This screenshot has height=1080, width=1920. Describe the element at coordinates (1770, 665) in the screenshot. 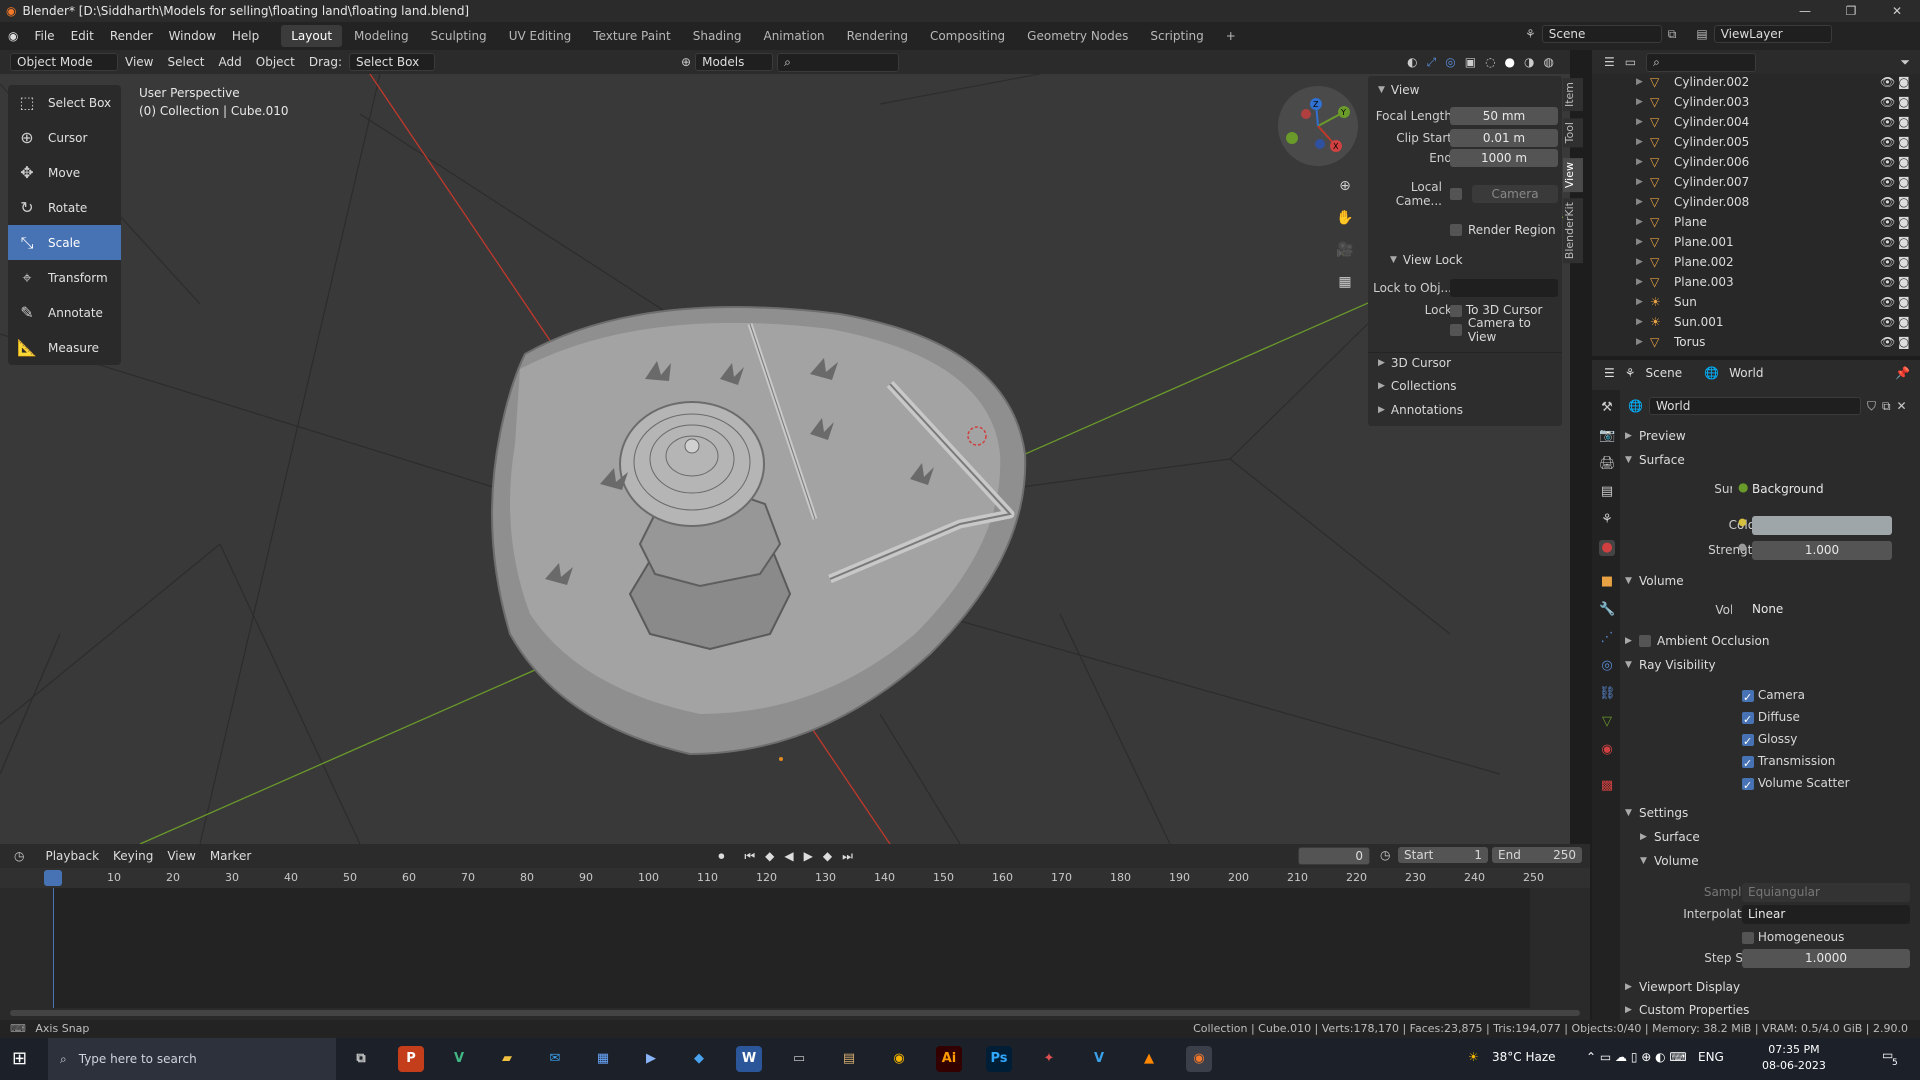

I see `ray-visibility-panel: ▼ Ray Visibility` at that location.